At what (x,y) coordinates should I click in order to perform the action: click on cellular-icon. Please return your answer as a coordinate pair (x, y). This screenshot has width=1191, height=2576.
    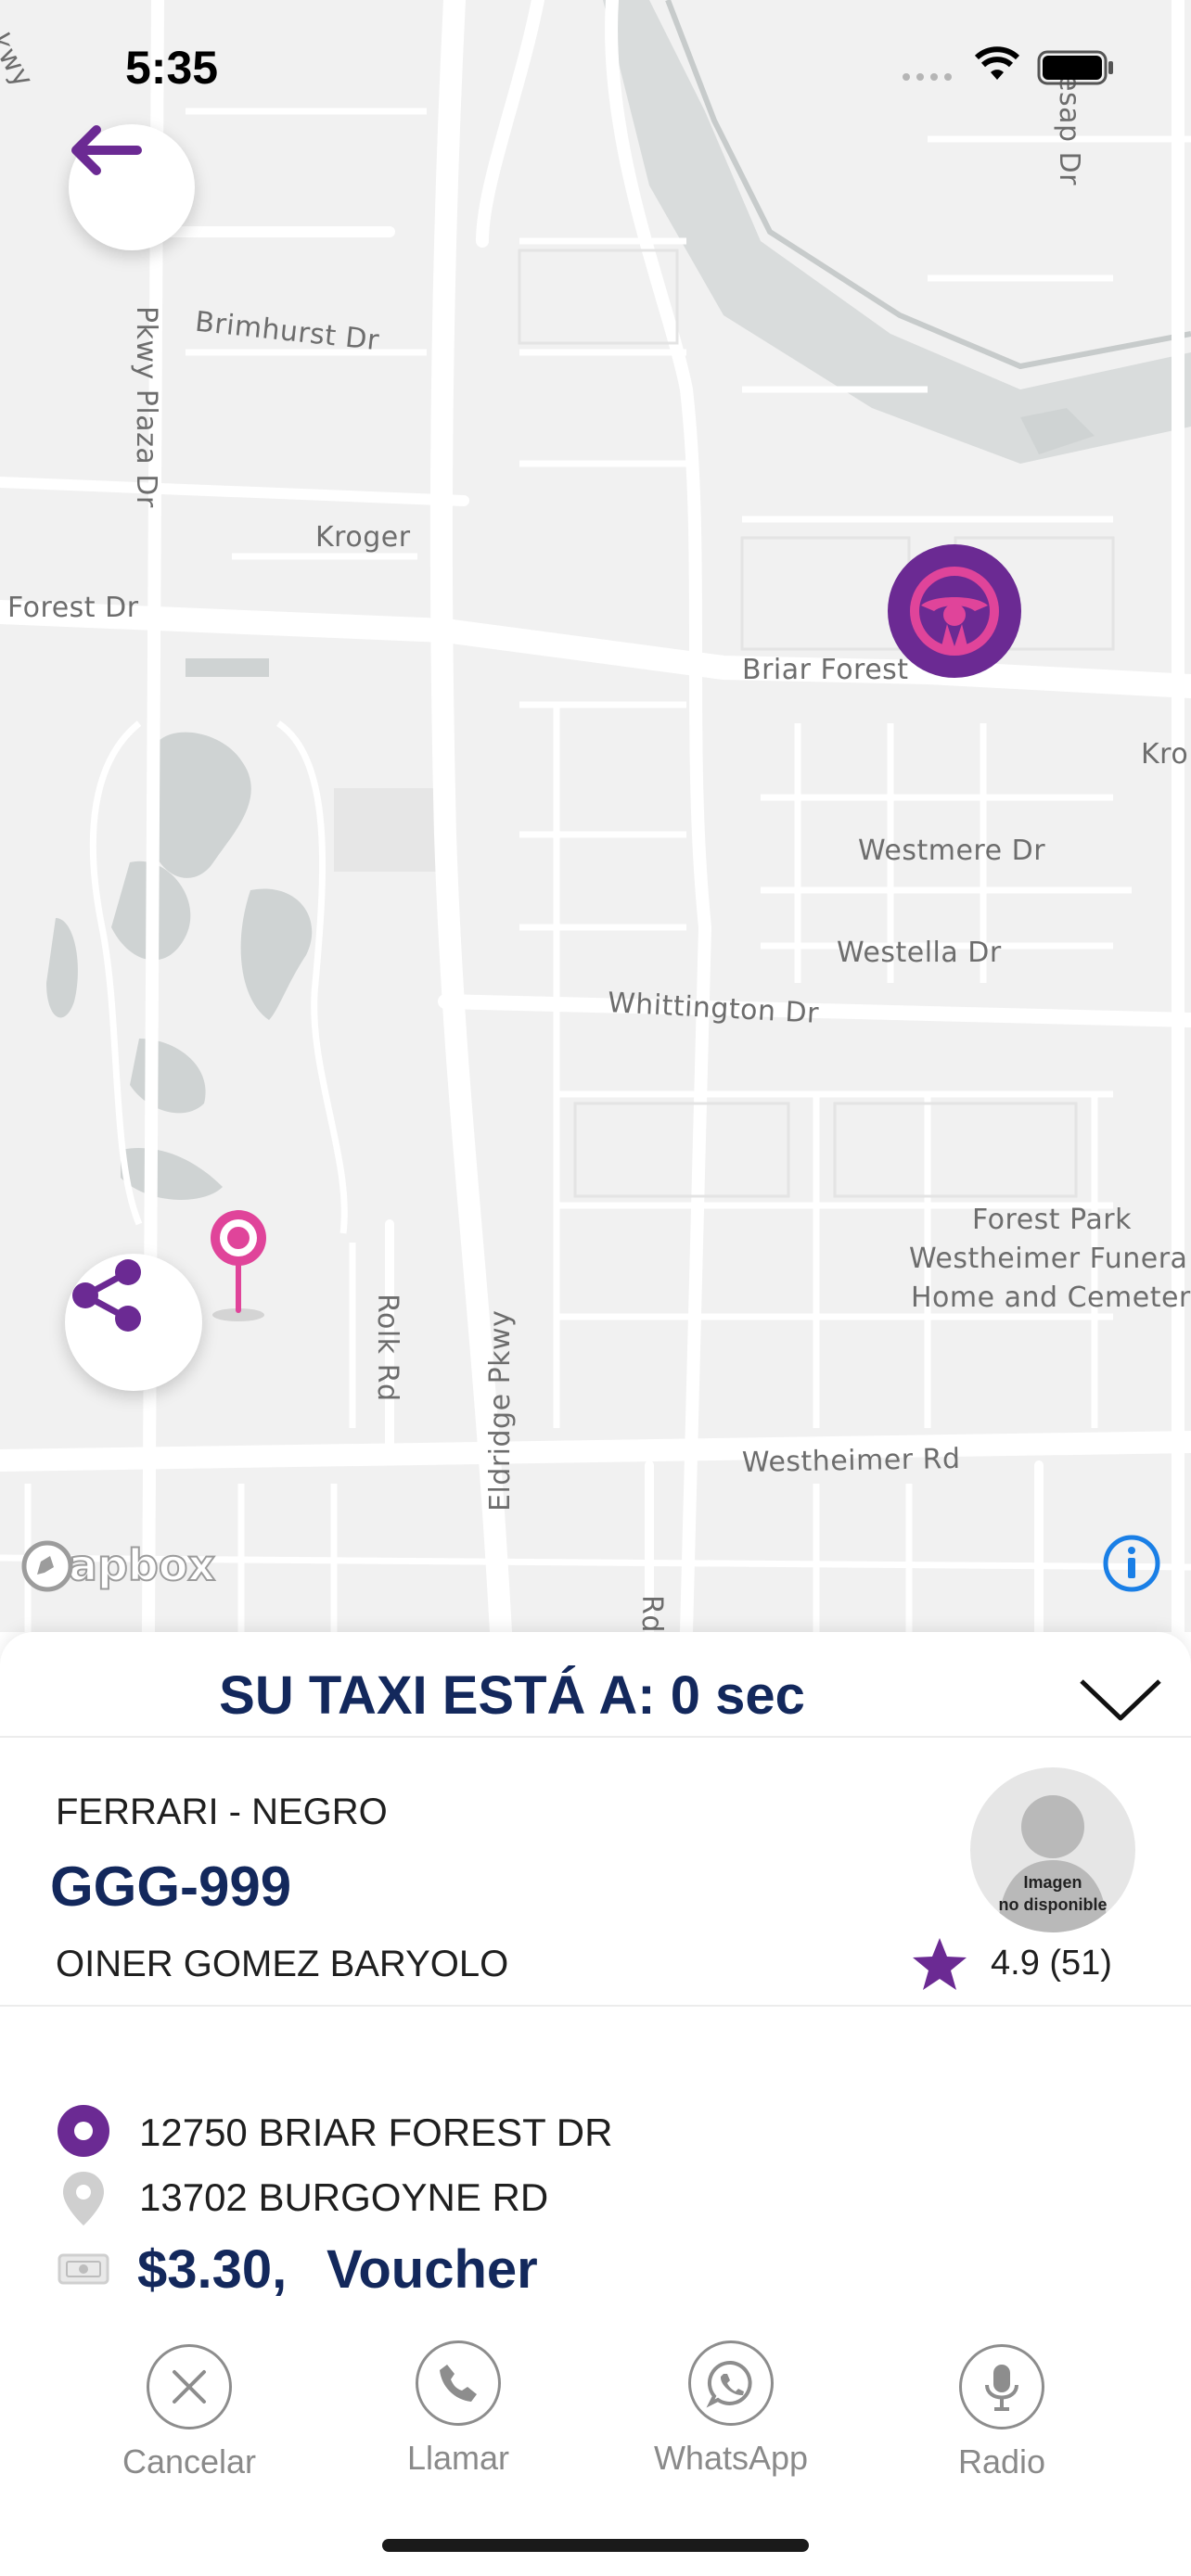
    Looking at the image, I should click on (929, 77).